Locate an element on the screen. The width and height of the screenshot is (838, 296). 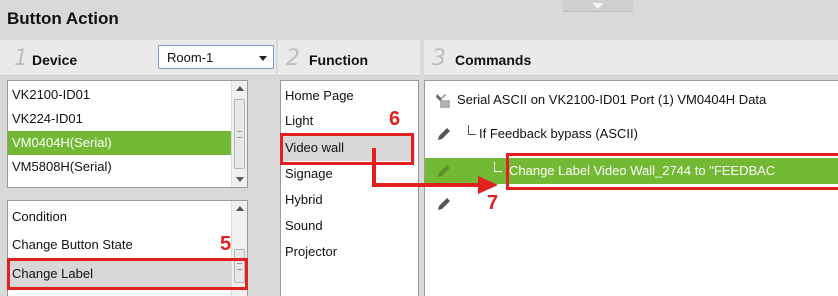
callout-arrow is located at coordinates (435, 171).